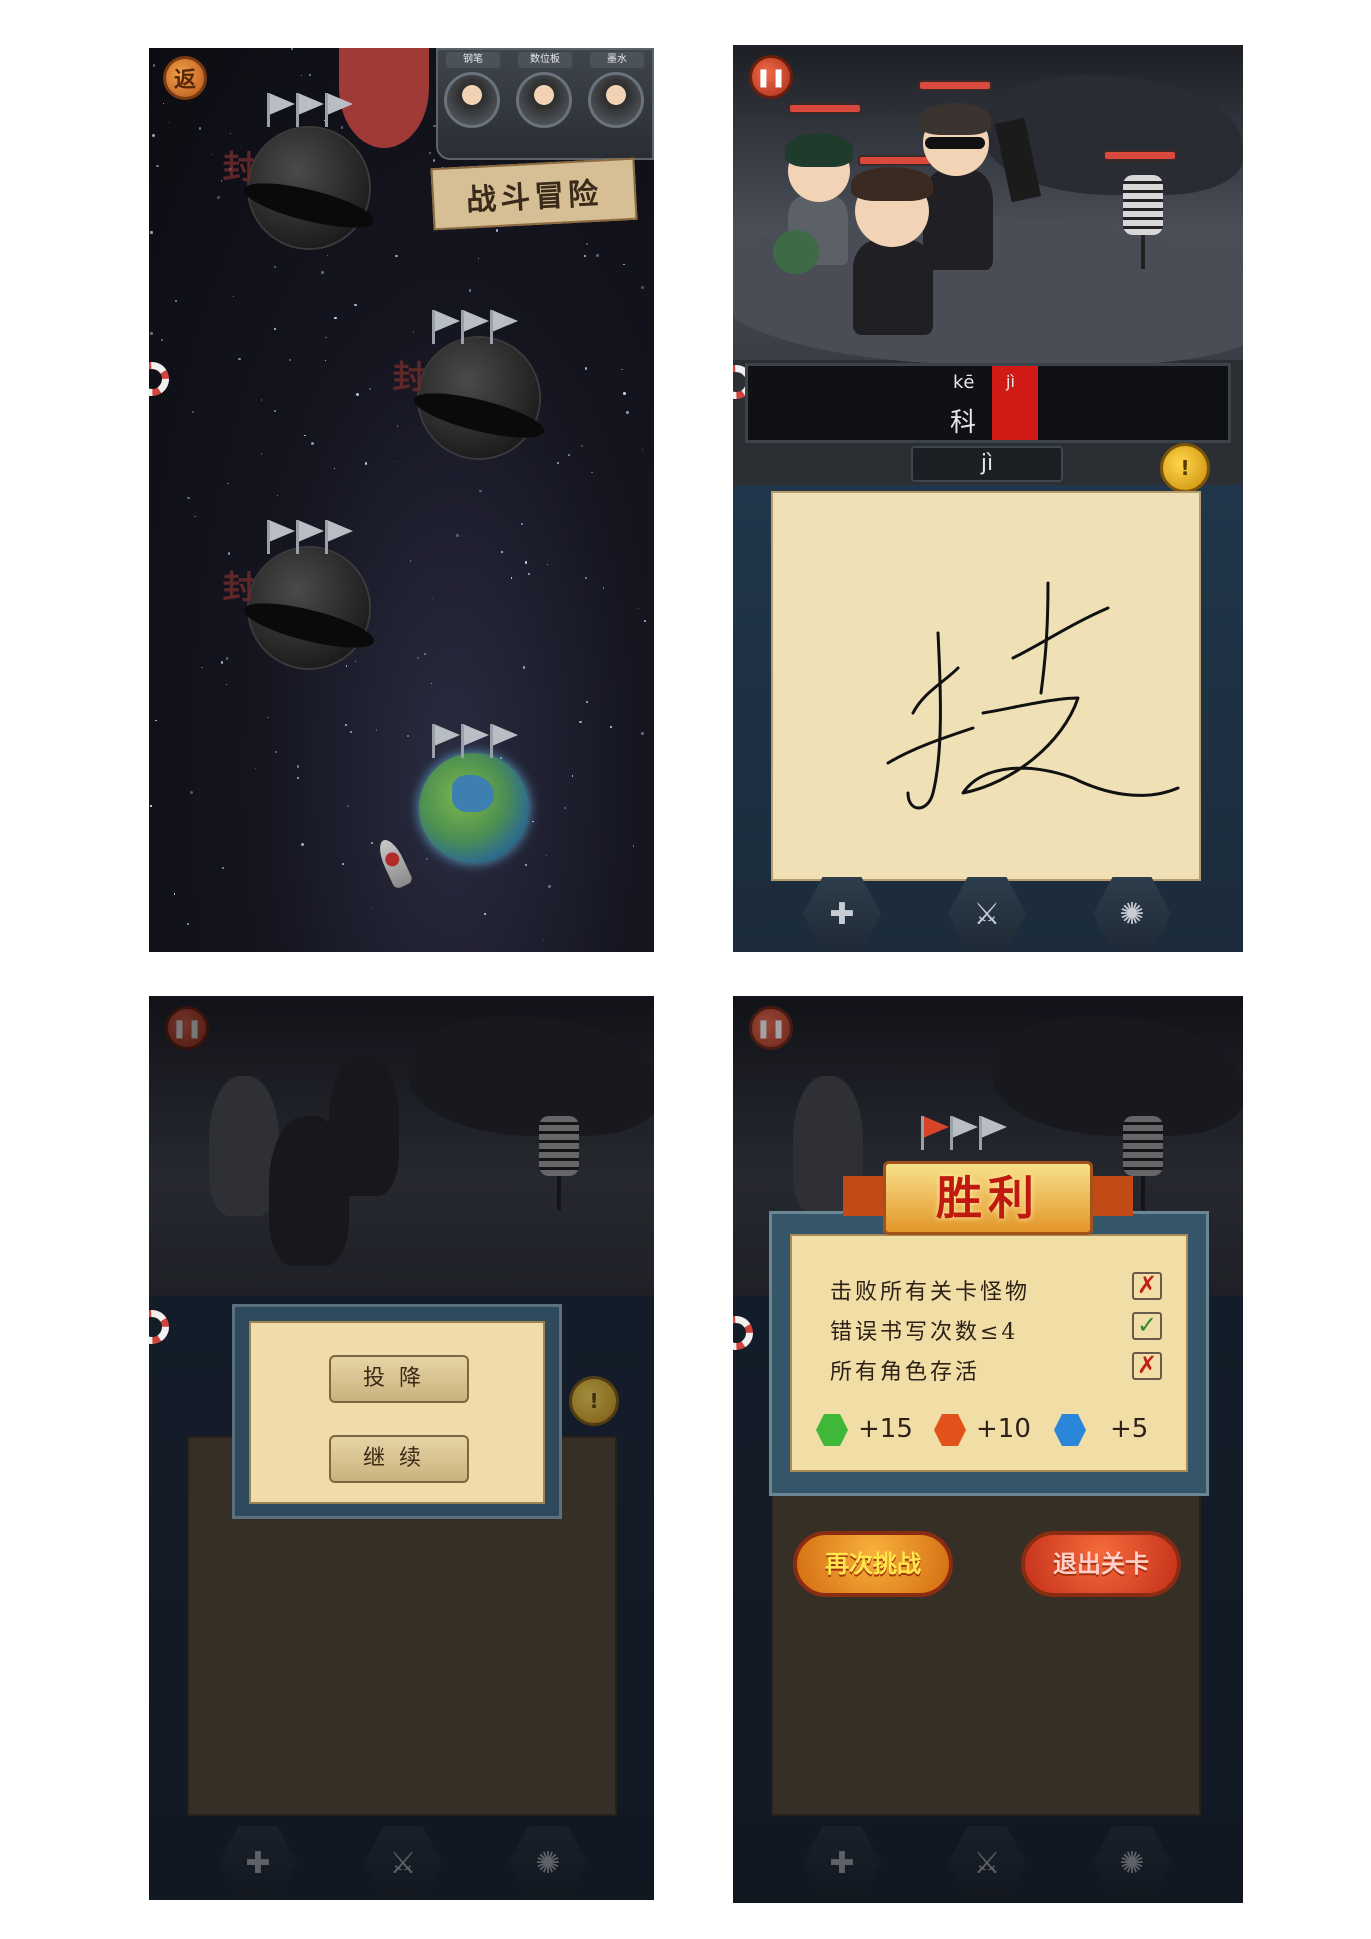 This screenshot has height=1939, width=1371. What do you see at coordinates (1010, 381) in the screenshot?
I see `pinyin-2: jì` at bounding box center [1010, 381].